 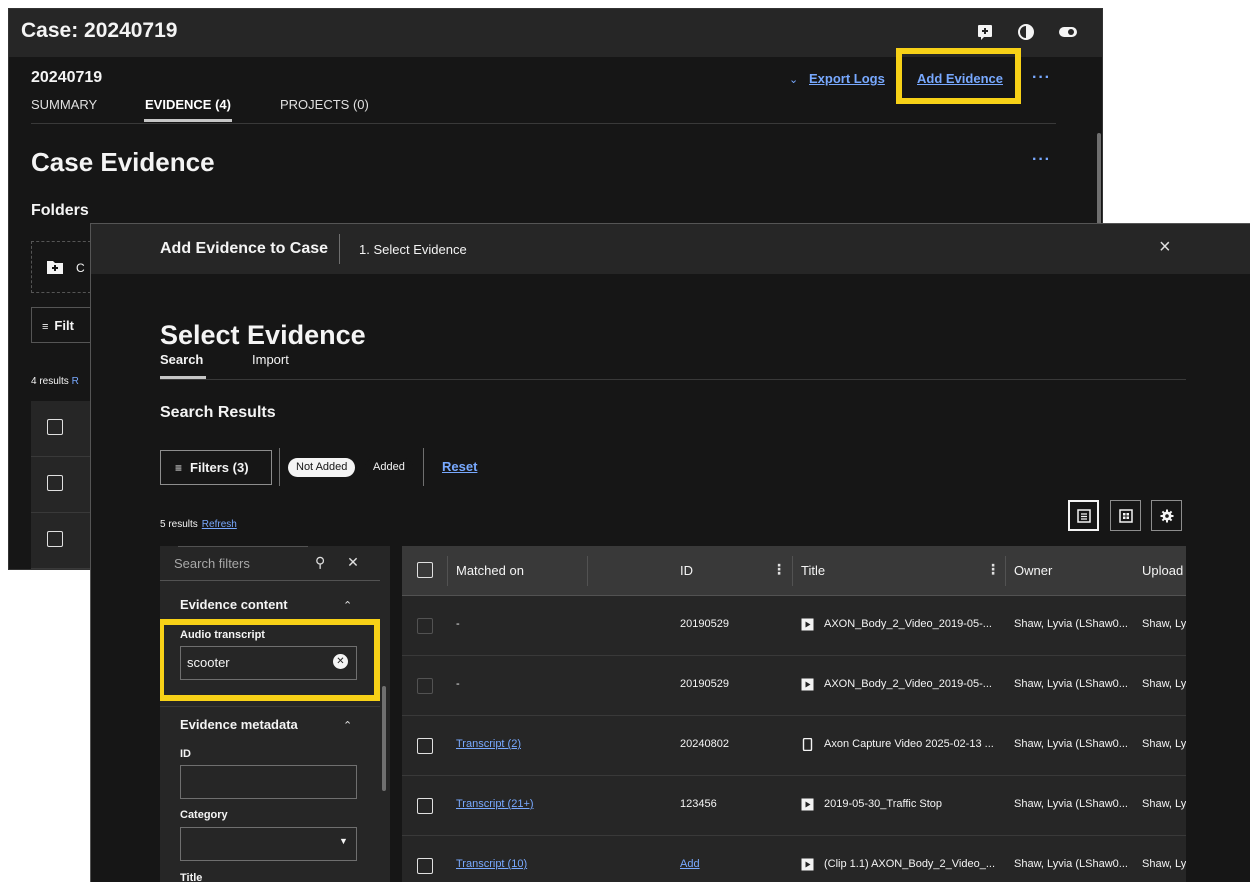 I want to click on added-tag: Added, so click(x=389, y=467).